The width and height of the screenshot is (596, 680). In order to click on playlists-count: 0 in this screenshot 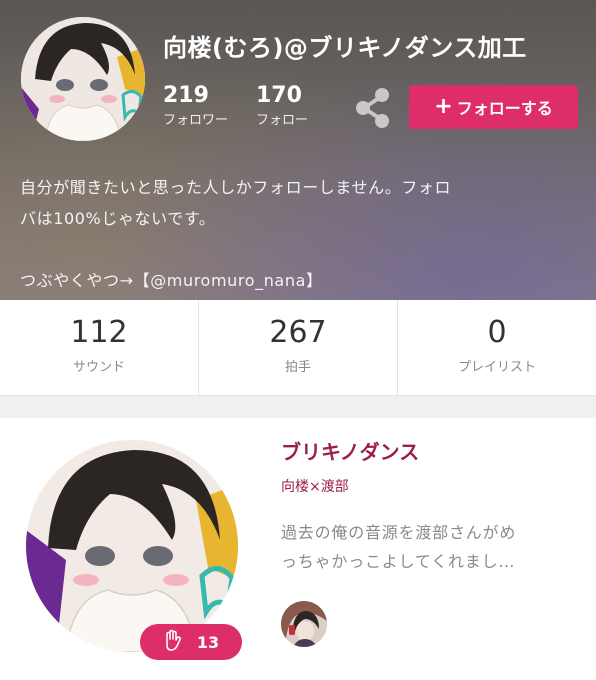, I will do `click(497, 332)`.